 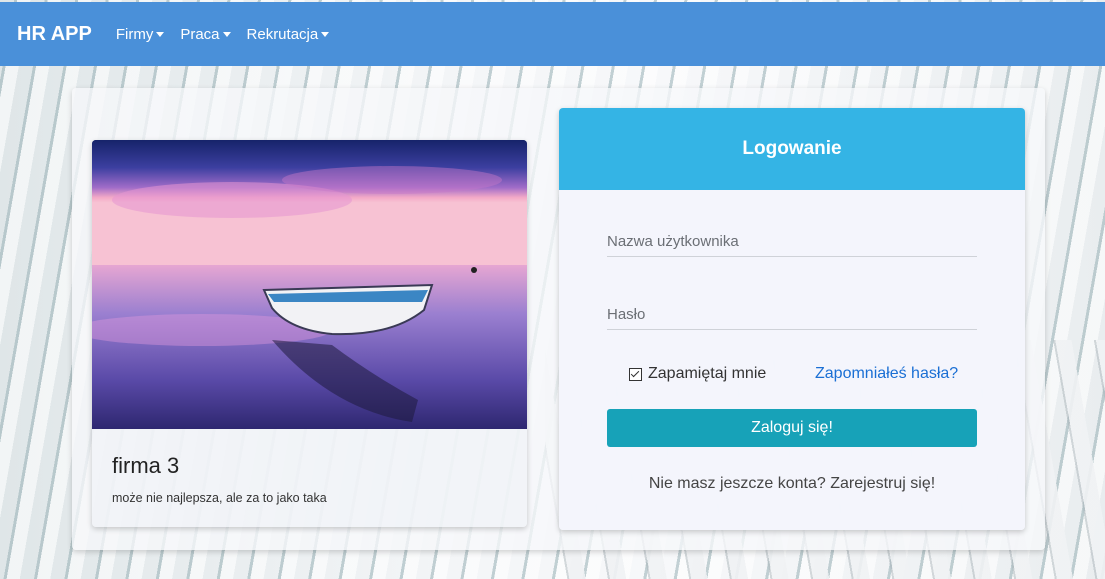 I want to click on remember-me-label: Zapamiętaj mnie, so click(x=707, y=373).